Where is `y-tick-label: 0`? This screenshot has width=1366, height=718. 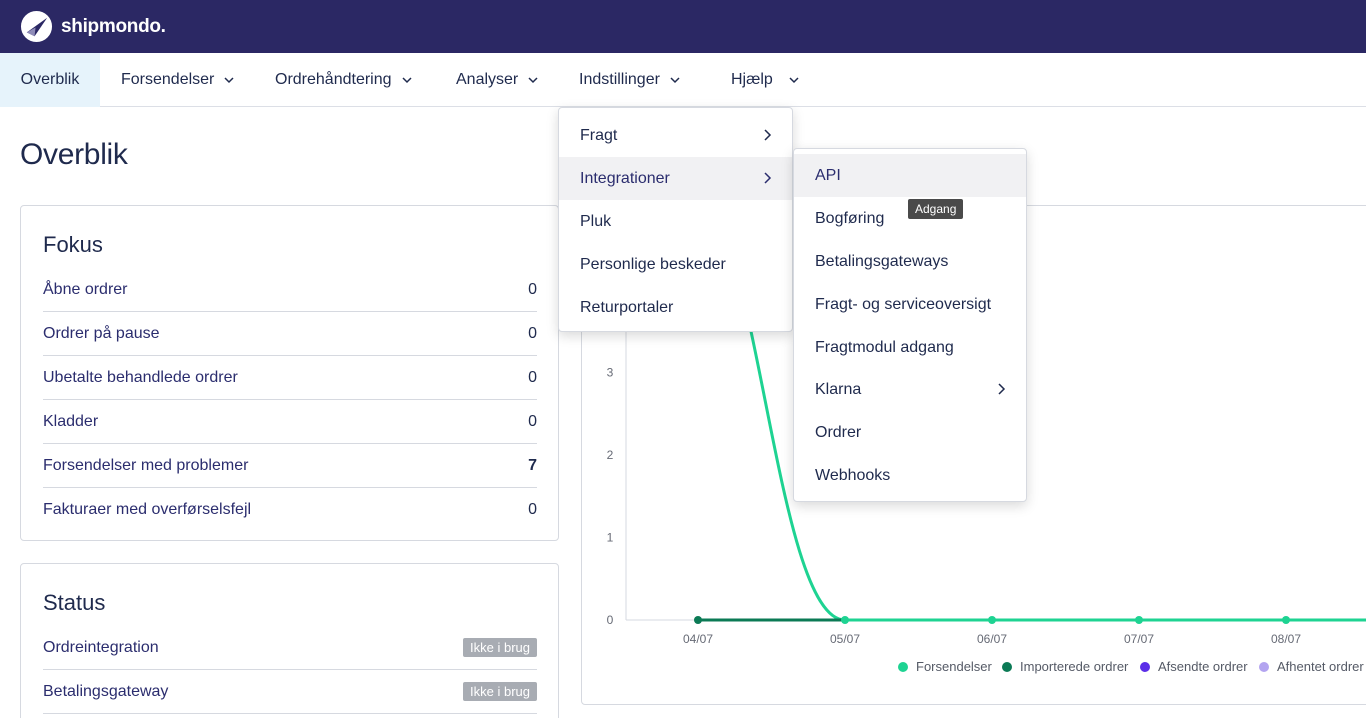 y-tick-label: 0 is located at coordinates (610, 620).